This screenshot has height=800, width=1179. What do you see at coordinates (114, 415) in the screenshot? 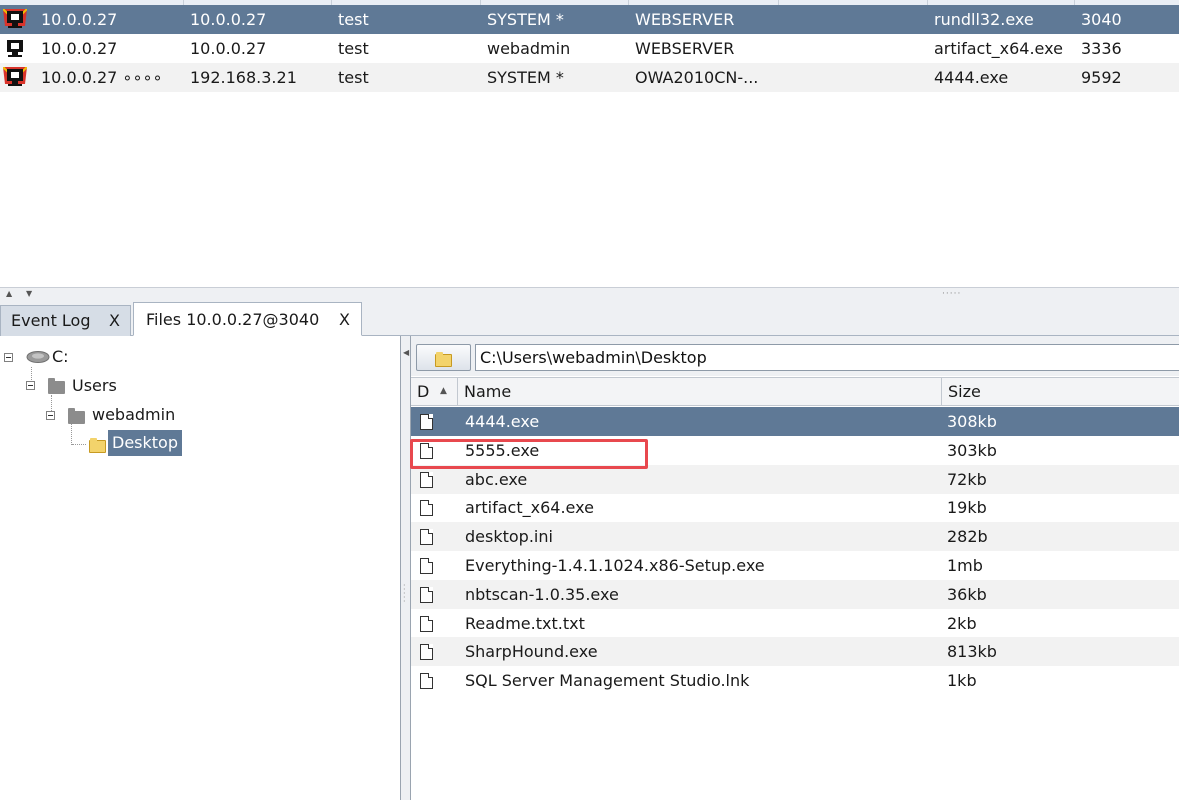
I see `tree-node-webadmin: webadmin` at bounding box center [114, 415].